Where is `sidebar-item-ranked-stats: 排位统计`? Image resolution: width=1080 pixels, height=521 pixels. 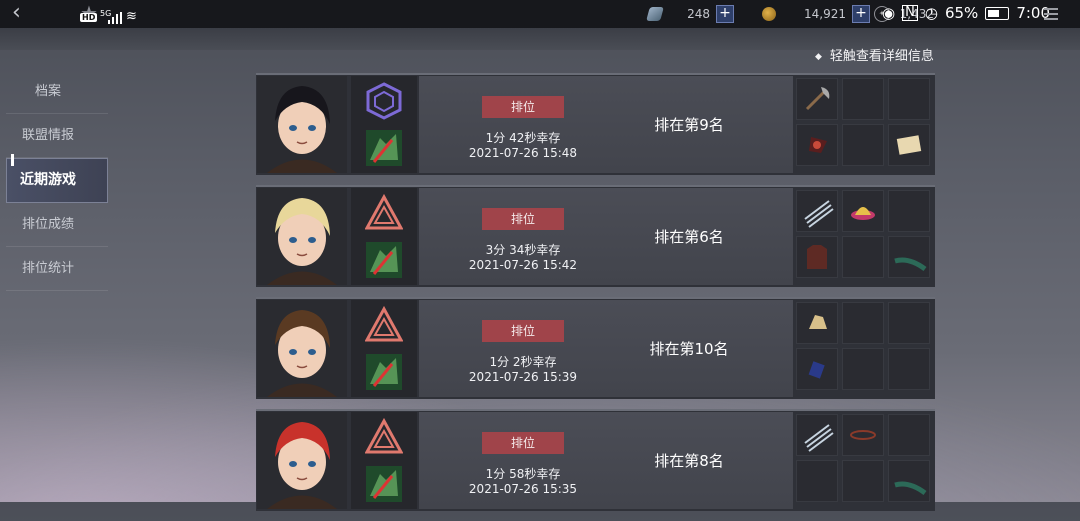 sidebar-item-ranked-stats: 排位统计 is located at coordinates (57, 269).